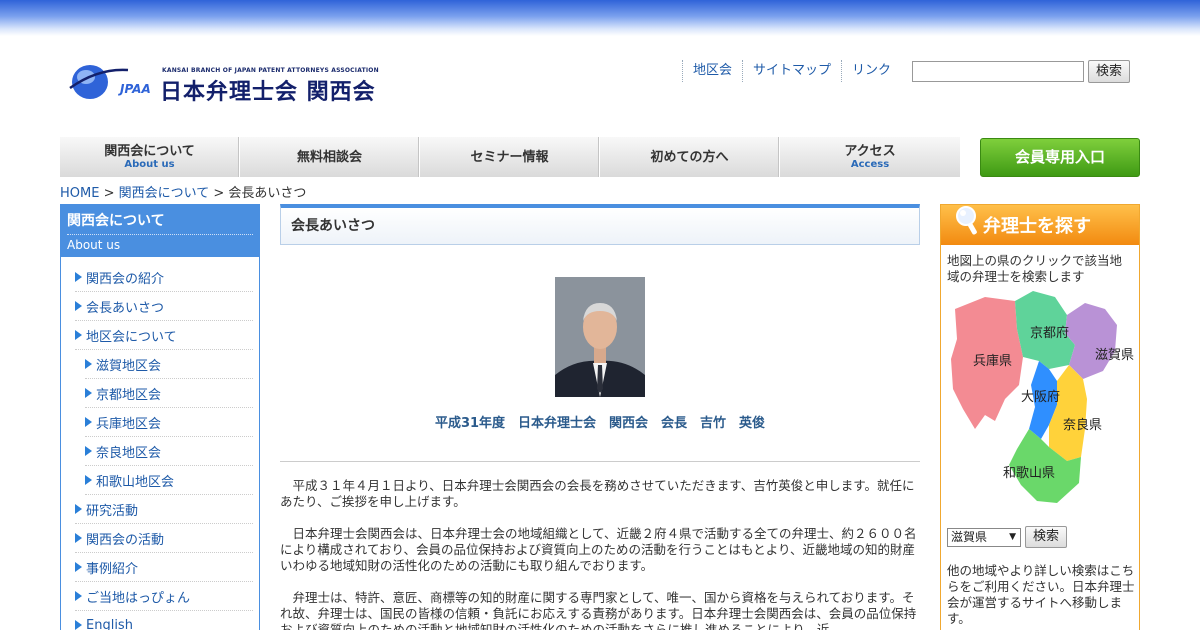 This screenshot has height=630, width=1200. I want to click on sidebar-item-happyon: ご当地はっぴょん, so click(164, 596).